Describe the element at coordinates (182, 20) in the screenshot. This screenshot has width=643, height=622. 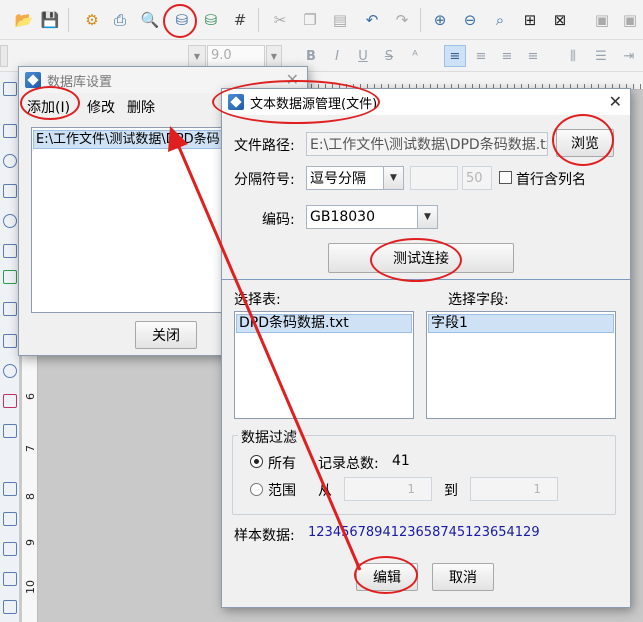
I see `database-icon: ⛁` at that location.